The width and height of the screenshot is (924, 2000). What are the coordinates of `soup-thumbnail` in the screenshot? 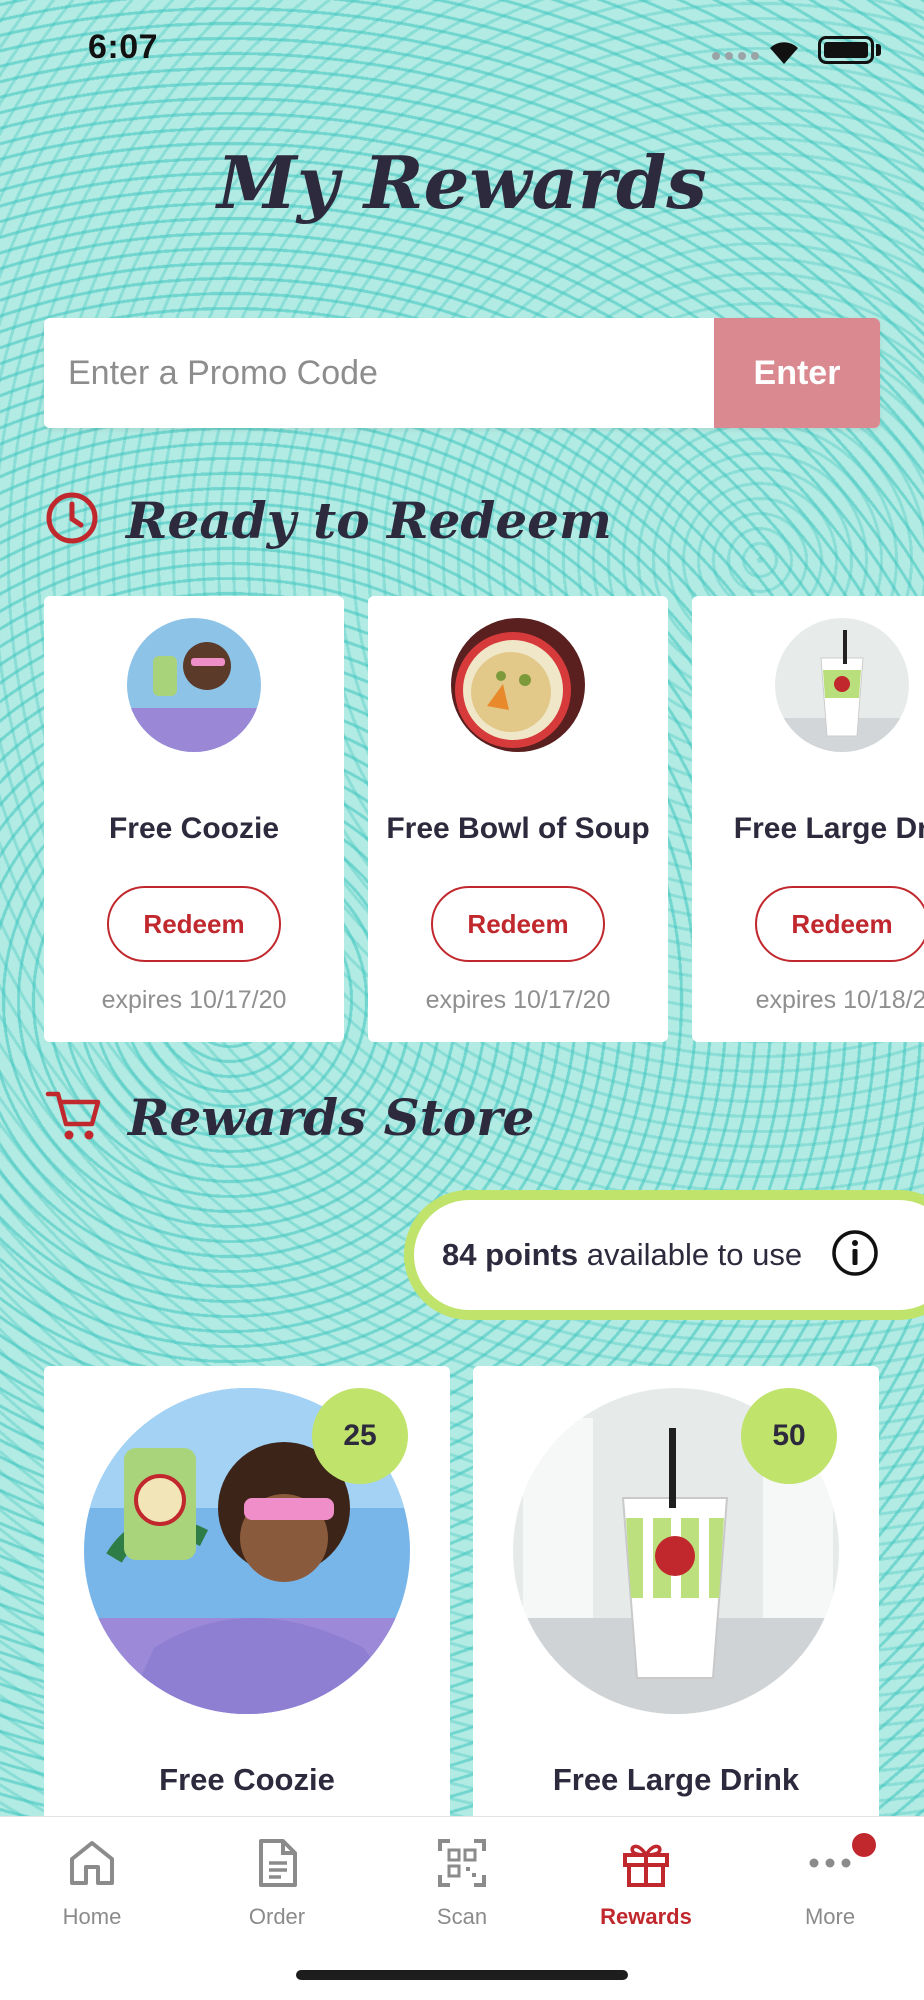 It's located at (518, 685).